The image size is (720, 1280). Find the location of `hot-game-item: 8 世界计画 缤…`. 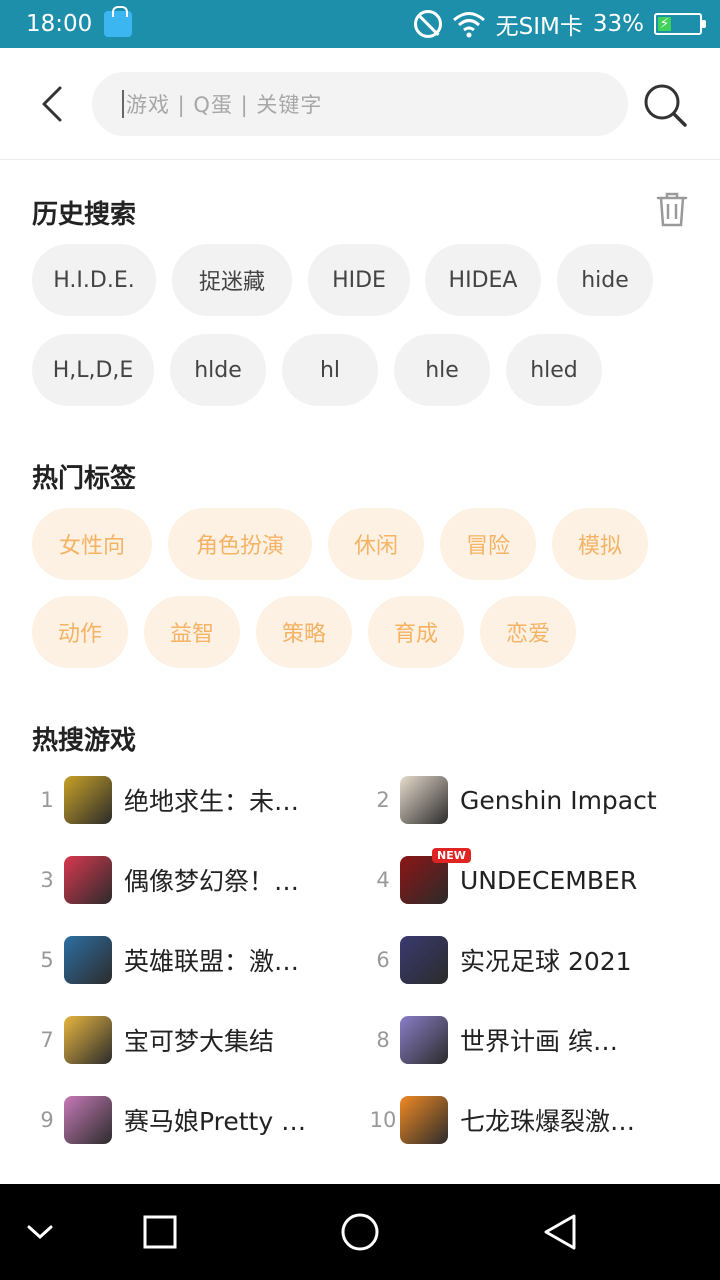

hot-game-item: 8 世界计画 缤… is located at coordinates (518, 1040).